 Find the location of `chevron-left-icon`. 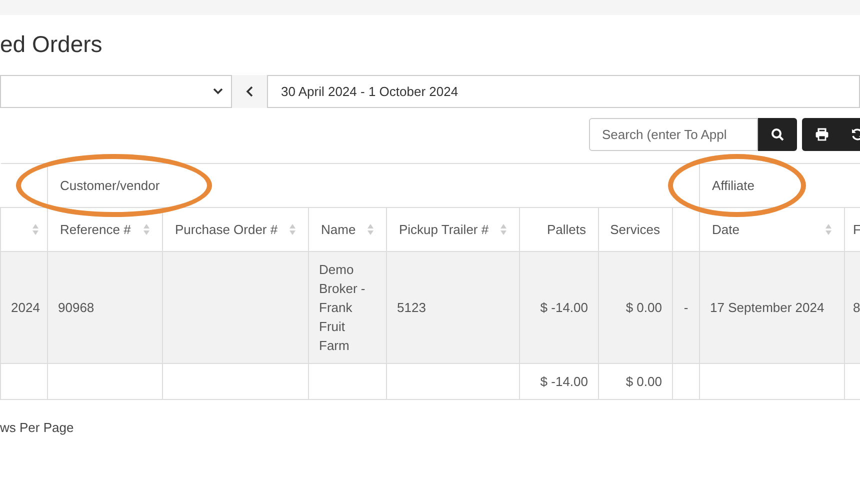

chevron-left-icon is located at coordinates (249, 91).